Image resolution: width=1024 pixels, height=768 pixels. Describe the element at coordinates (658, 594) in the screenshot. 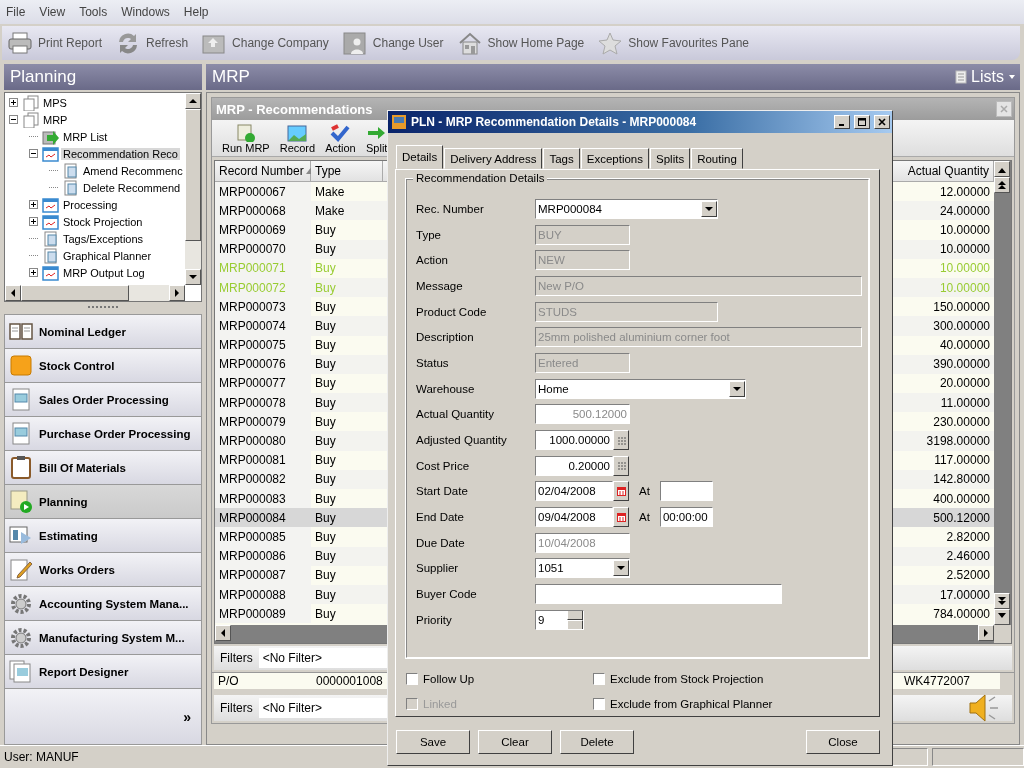

I see `text-field` at that location.